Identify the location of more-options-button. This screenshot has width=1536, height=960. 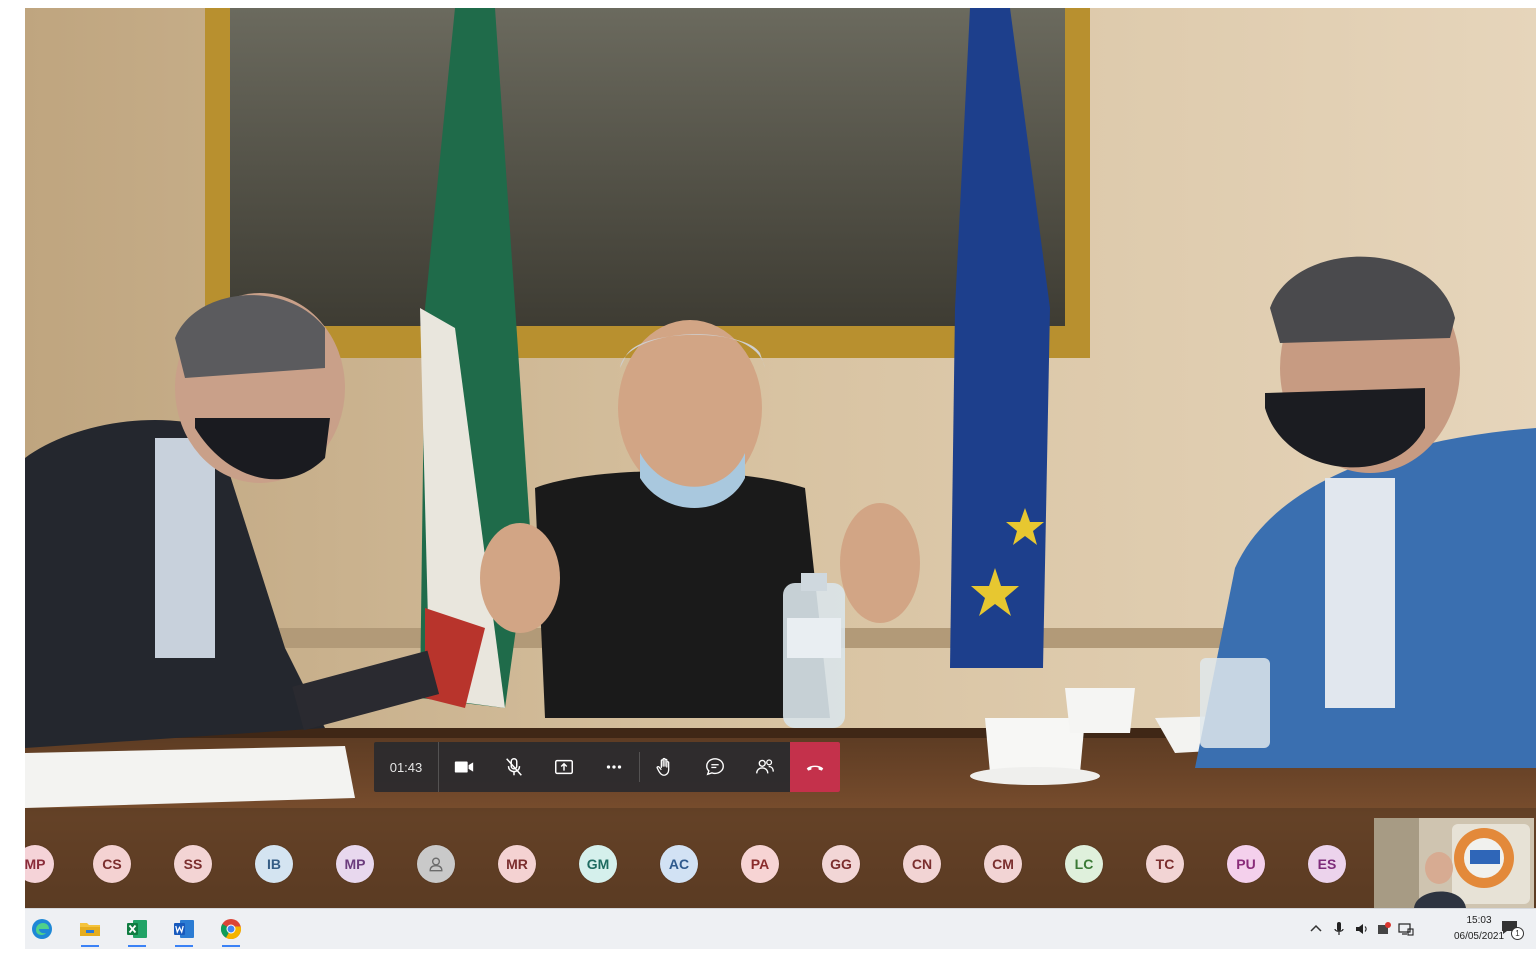
(614, 767).